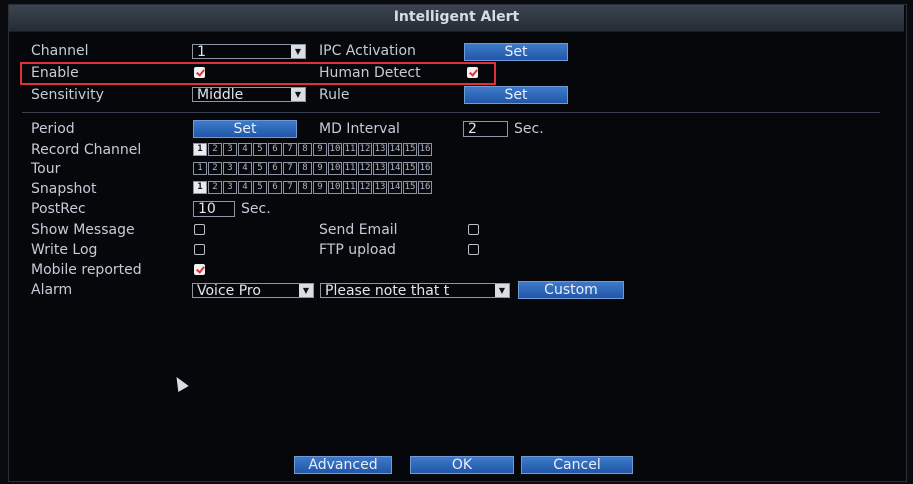 This screenshot has height=484, width=913. What do you see at coordinates (577, 465) in the screenshot?
I see `cancel-button: Cancel` at bounding box center [577, 465].